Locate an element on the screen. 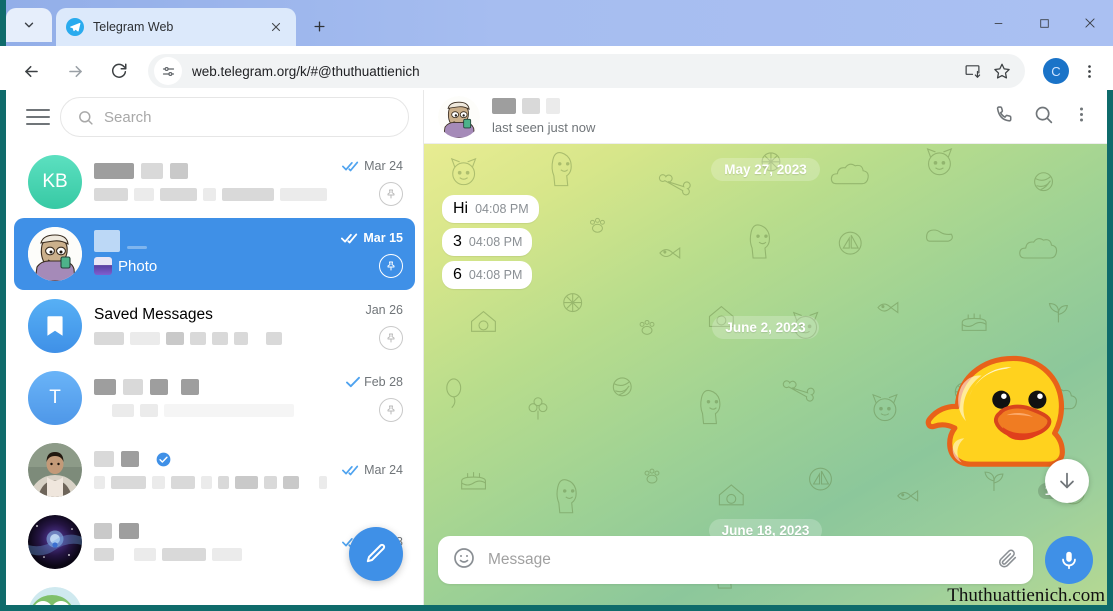 The image size is (1113, 611). chat-item-text: Saved Messages is located at coordinates (210, 326).